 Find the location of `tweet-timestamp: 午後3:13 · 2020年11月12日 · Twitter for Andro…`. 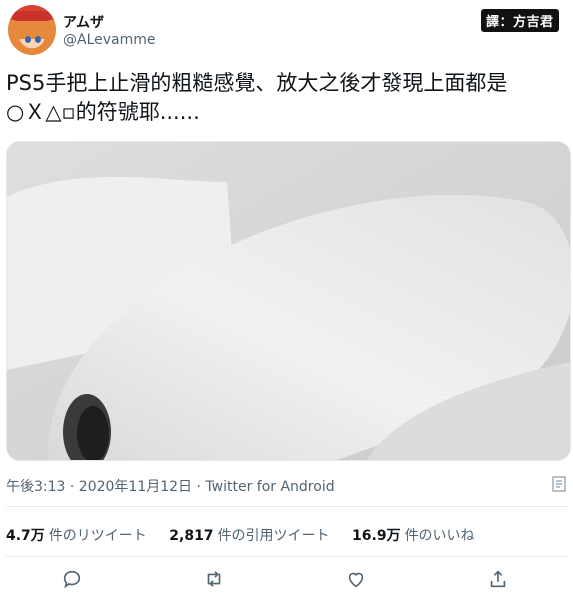

tweet-timestamp: 午後3:13 · 2020年11月12日 · Twitter for Andro… is located at coordinates (170, 486).